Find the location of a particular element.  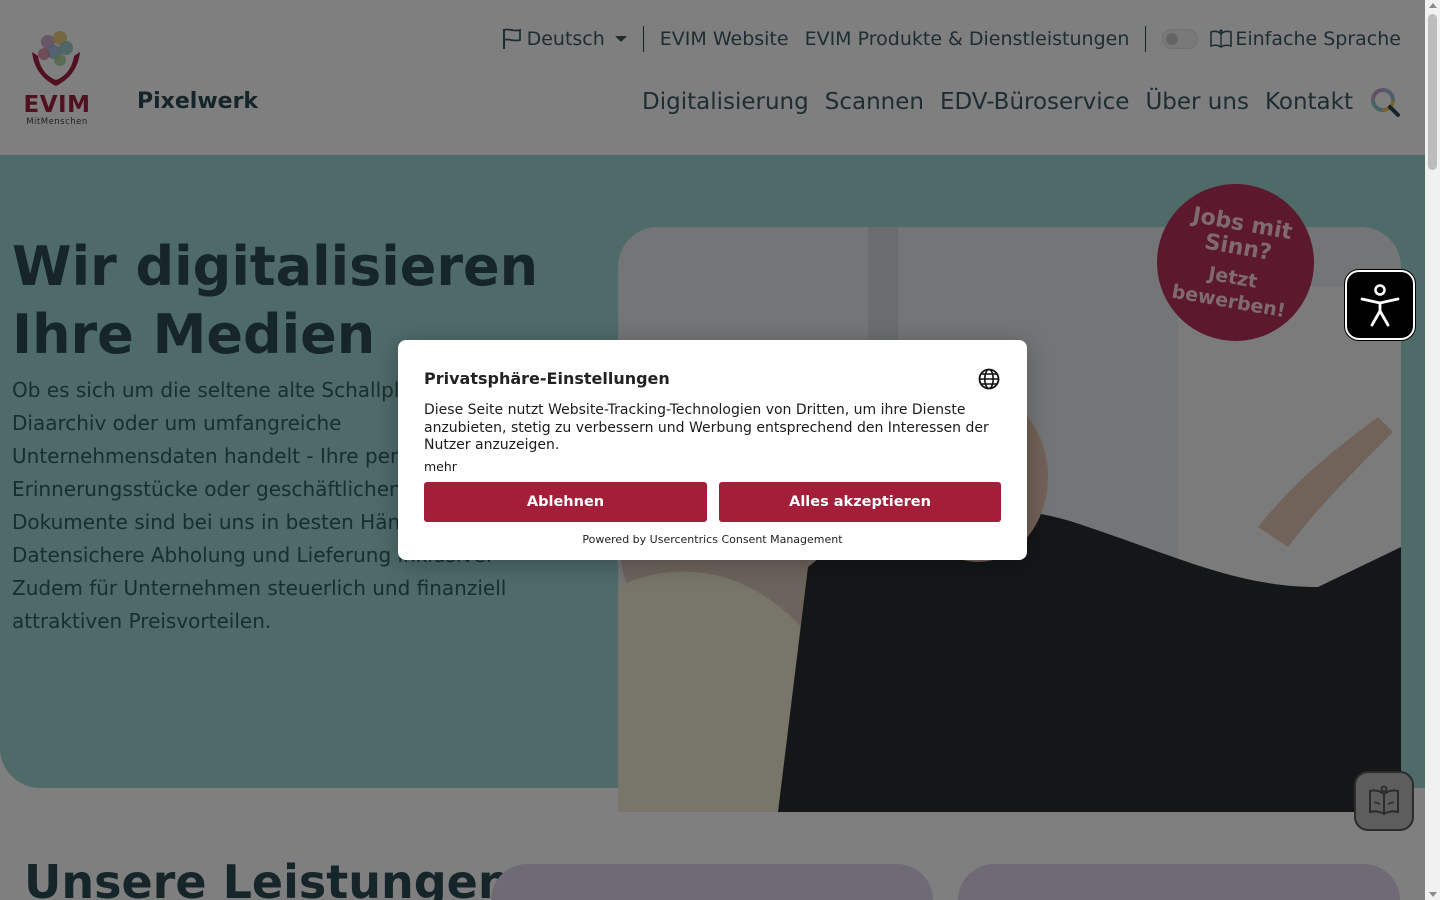

scroll-down-icon is located at coordinates (1433, 894).